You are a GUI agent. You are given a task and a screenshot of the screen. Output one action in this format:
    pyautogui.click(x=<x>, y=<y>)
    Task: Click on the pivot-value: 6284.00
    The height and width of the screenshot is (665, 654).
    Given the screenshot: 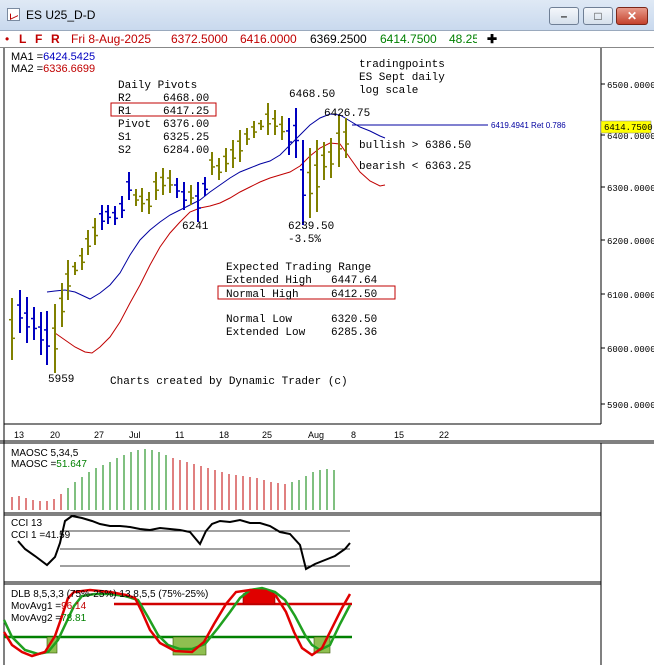 What is the action you would take?
    pyautogui.click(x=186, y=151)
    